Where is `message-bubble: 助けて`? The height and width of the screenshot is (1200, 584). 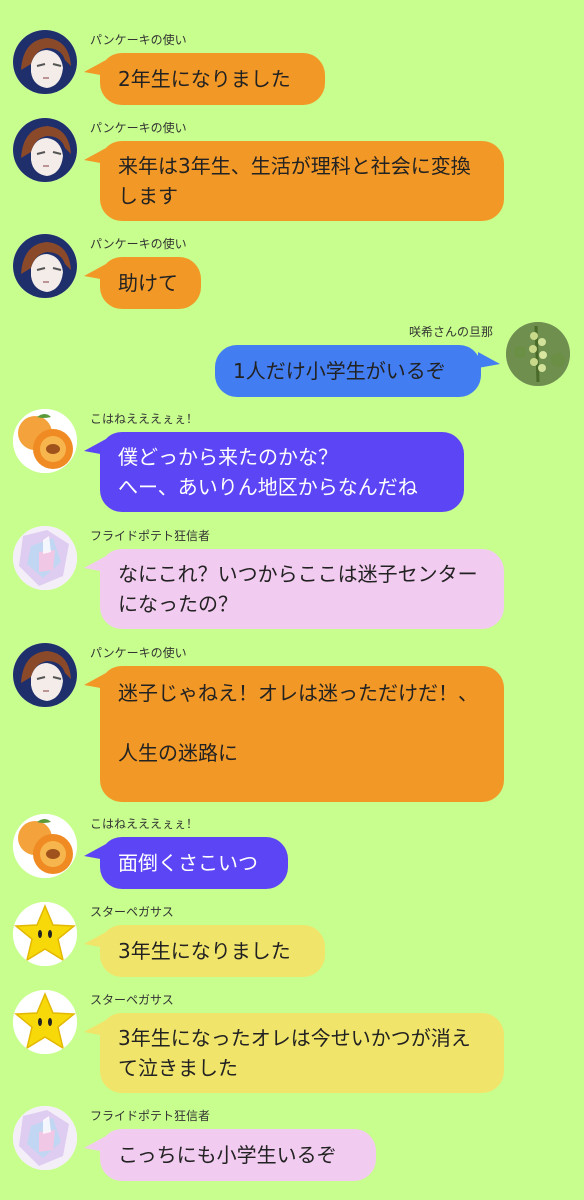
message-bubble: 助けて is located at coordinates (150, 283).